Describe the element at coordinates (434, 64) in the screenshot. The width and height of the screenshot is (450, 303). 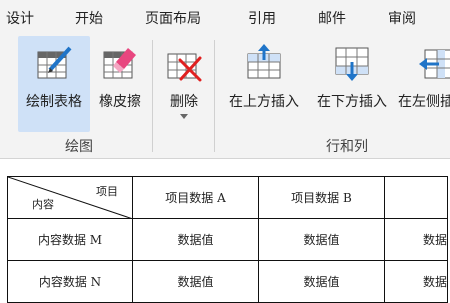
I see `insert-left-icon` at that location.